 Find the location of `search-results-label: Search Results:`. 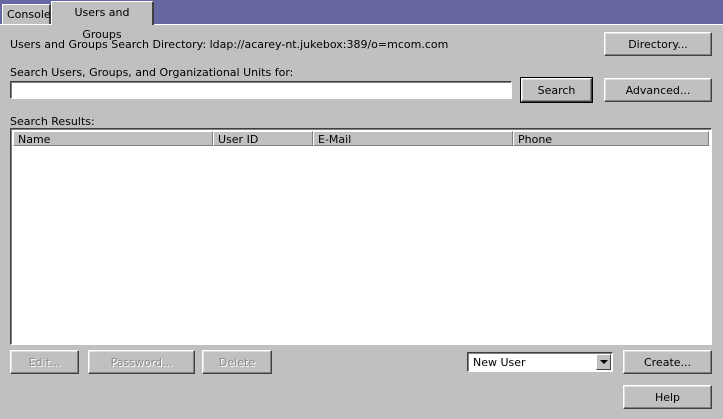

search-results-label: Search Results: is located at coordinates (52, 121).